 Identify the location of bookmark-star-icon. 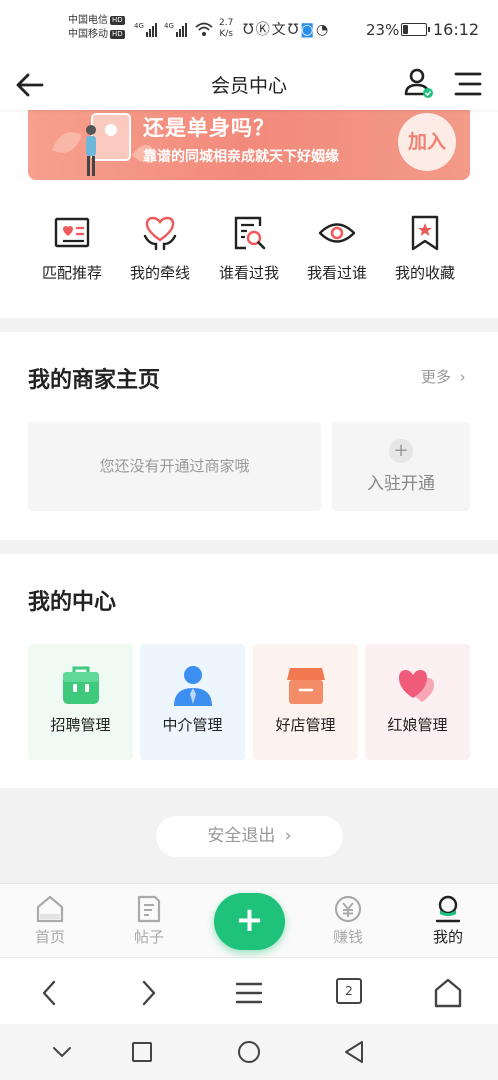
(425, 233).